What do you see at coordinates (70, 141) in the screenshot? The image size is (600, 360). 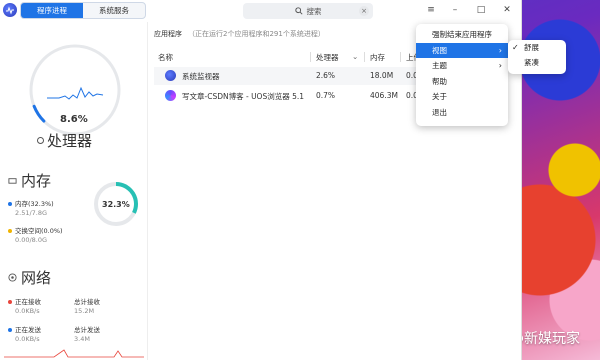 I see `cpu-label: 处理器` at bounding box center [70, 141].